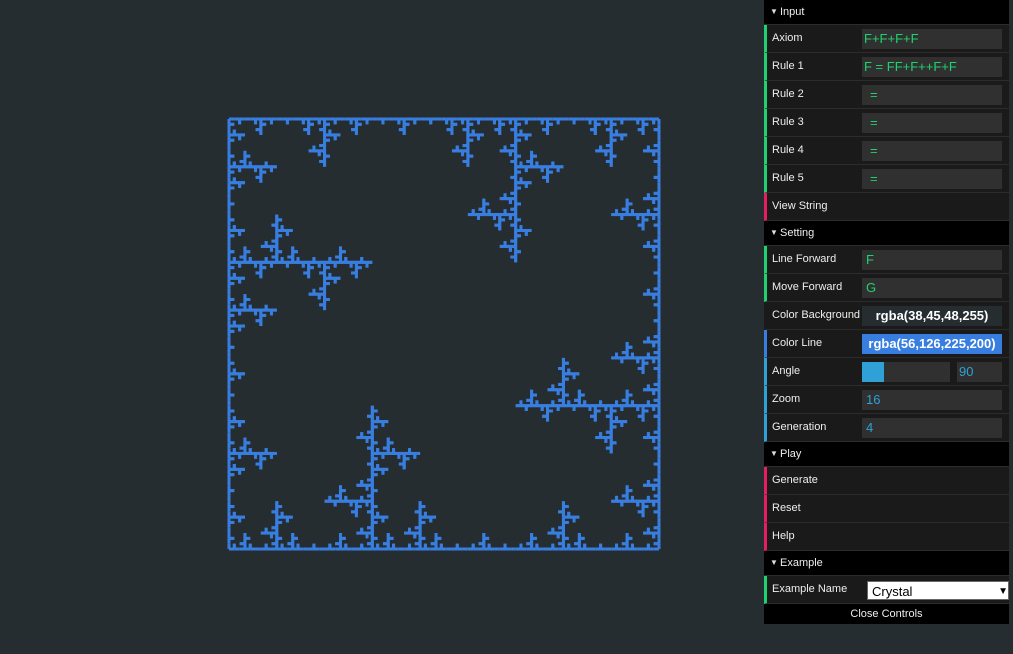 Image resolution: width=1013 pixels, height=654 pixels. Describe the element at coordinates (786, 371) in the screenshot. I see `angle-label: Angle` at that location.